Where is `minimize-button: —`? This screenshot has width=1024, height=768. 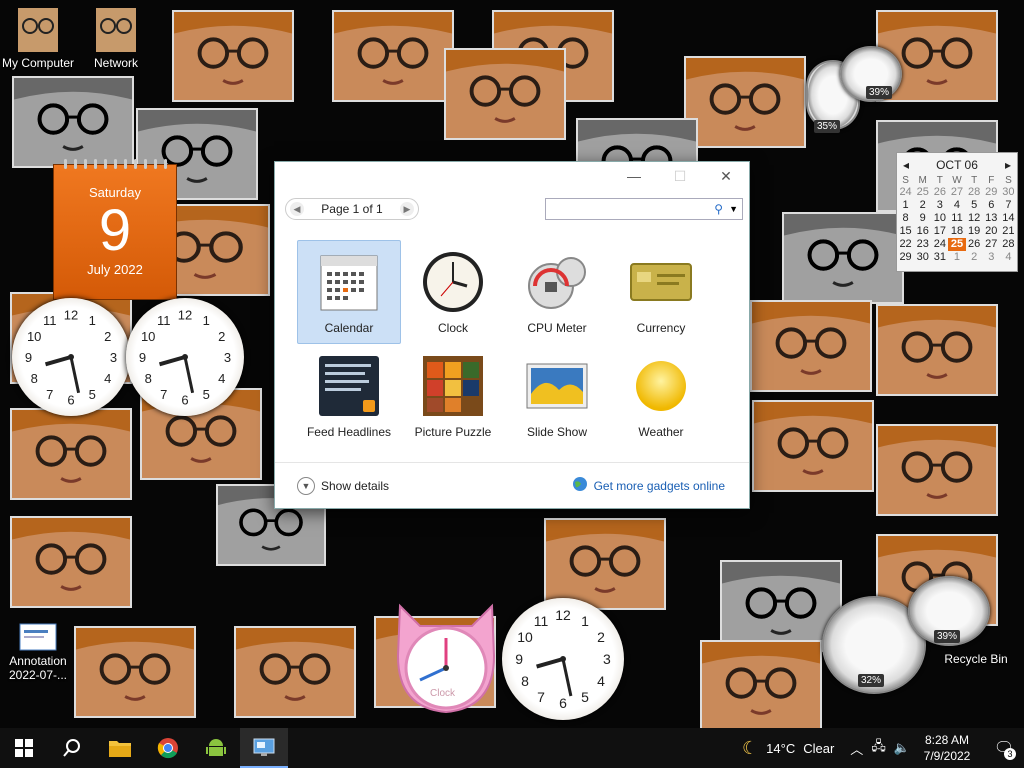 minimize-button: — is located at coordinates (634, 176).